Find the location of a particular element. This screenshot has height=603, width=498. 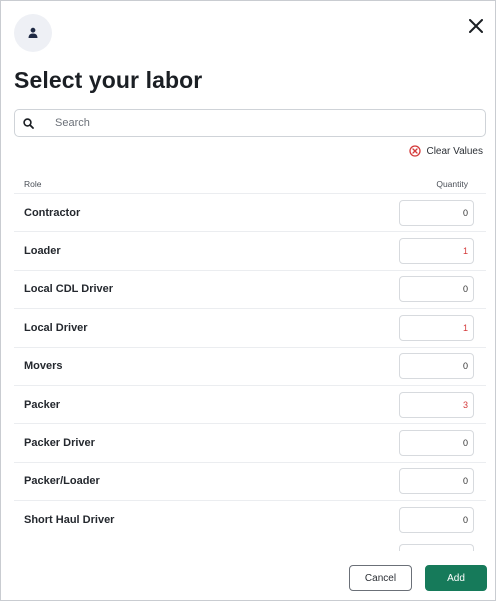

table-row: Movers is located at coordinates (250, 365).